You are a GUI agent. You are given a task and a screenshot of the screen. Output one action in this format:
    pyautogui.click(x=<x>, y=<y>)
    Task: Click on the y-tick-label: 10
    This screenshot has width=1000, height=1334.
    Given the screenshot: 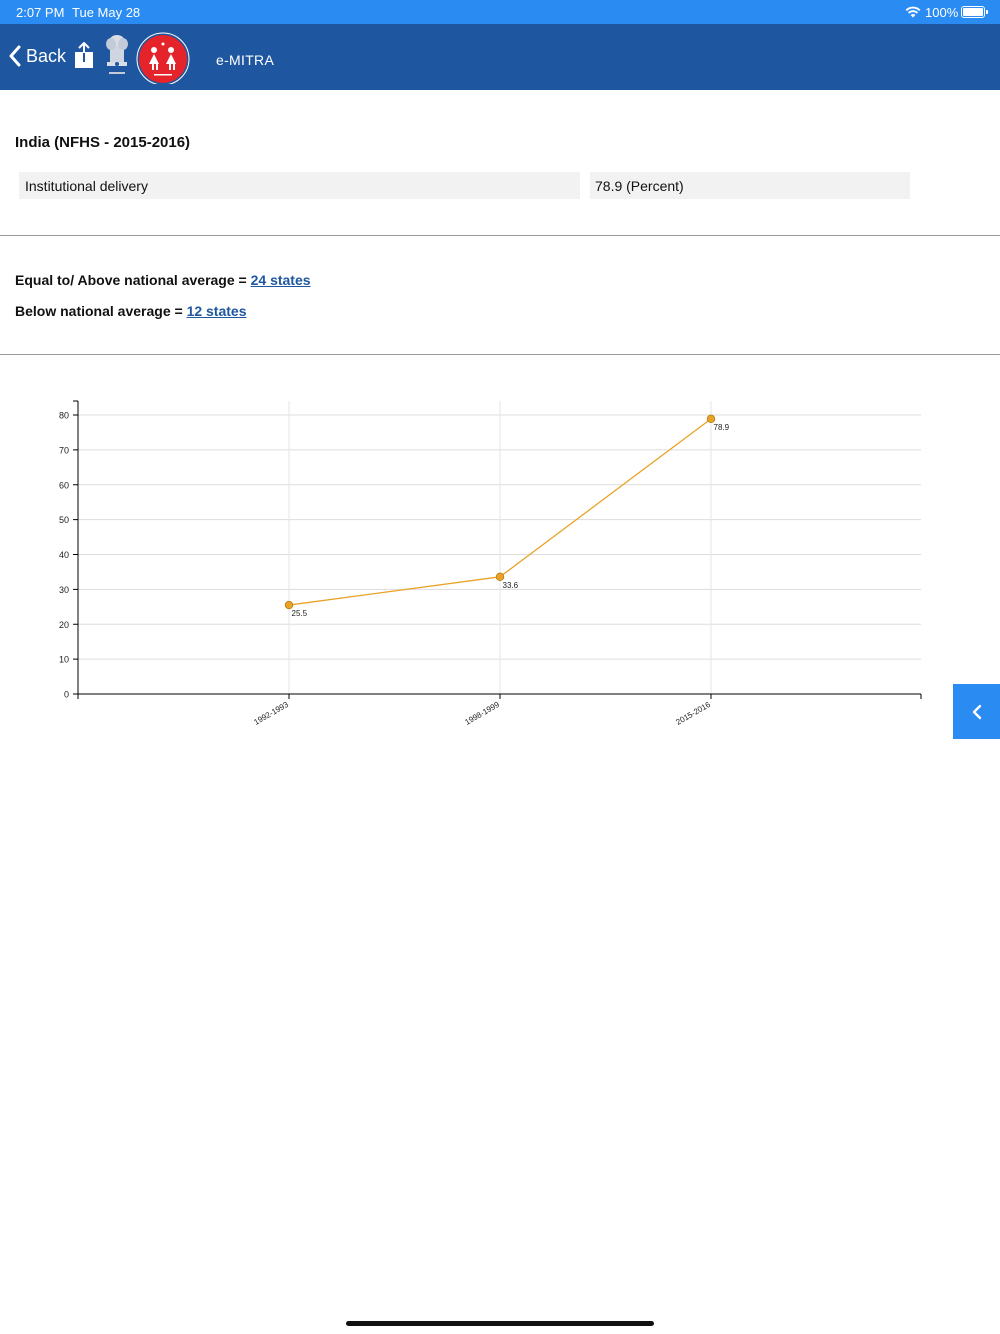 What is the action you would take?
    pyautogui.click(x=64, y=660)
    